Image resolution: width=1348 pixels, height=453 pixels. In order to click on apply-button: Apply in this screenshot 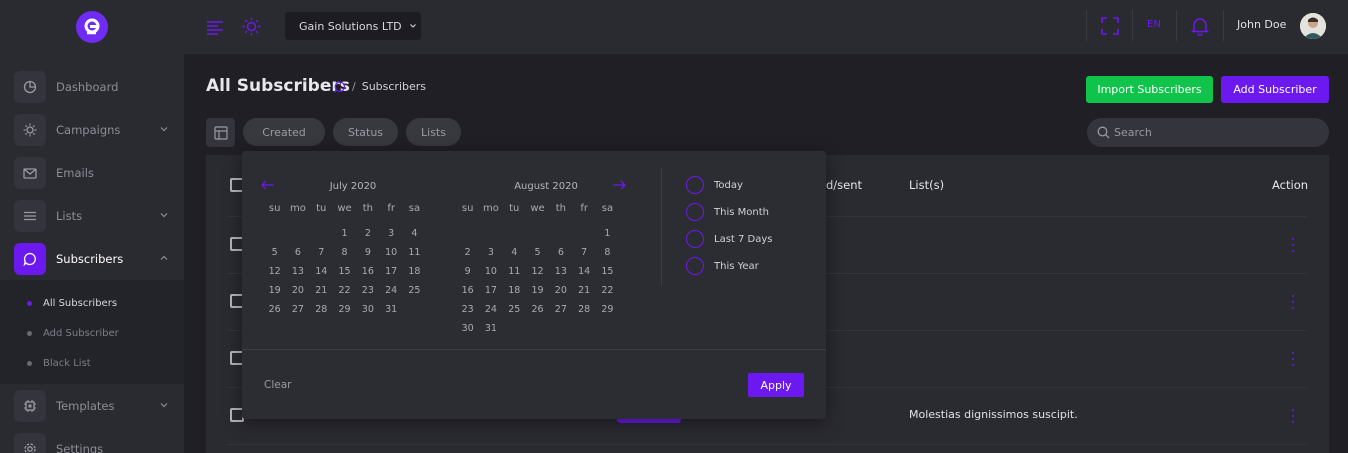, I will do `click(776, 385)`.